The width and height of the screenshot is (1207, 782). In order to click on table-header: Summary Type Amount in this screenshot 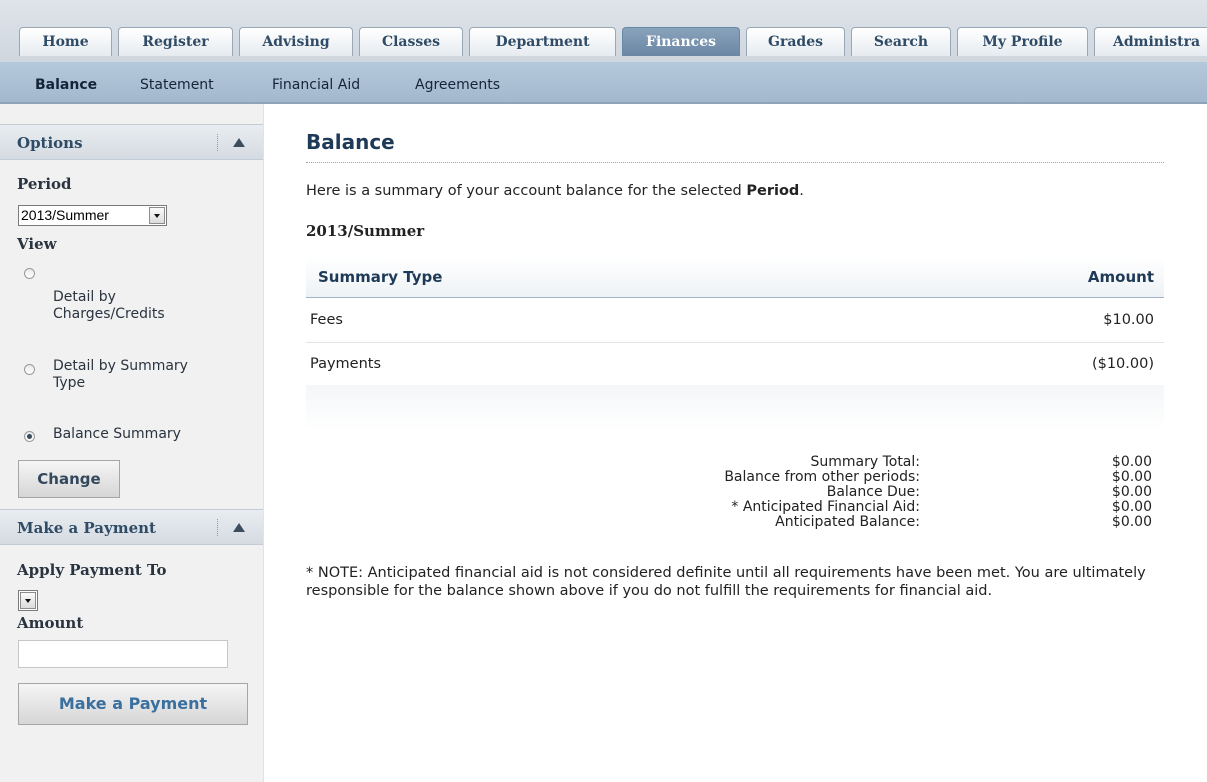, I will do `click(735, 277)`.